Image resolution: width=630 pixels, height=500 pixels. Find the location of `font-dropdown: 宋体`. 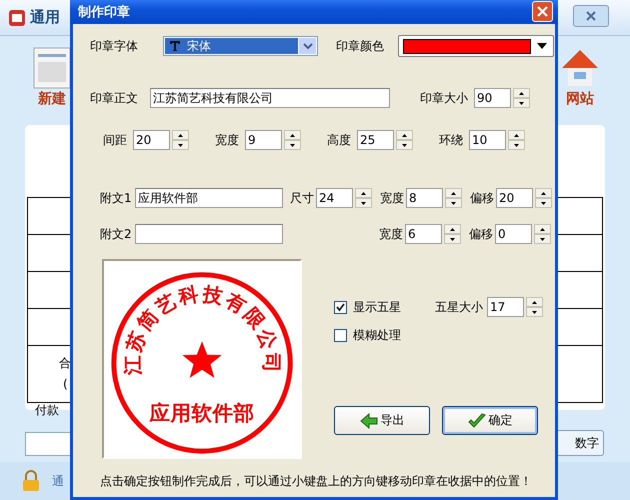

font-dropdown: 宋体 is located at coordinates (240, 46).